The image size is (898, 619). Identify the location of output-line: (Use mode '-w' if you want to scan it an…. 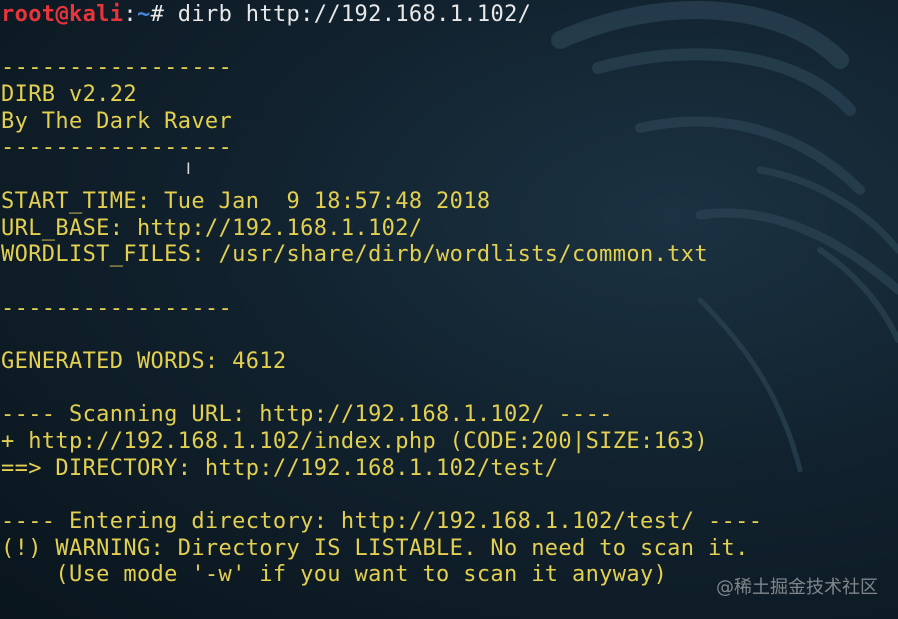
(334, 575).